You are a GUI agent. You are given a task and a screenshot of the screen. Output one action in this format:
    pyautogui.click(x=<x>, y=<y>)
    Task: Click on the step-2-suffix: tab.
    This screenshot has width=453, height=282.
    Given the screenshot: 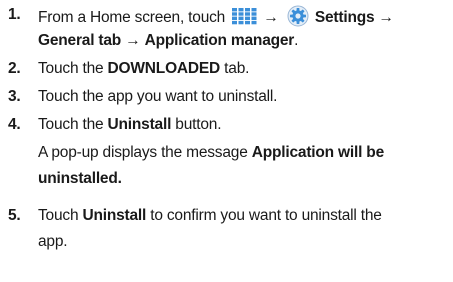 What is the action you would take?
    pyautogui.click(x=237, y=68)
    